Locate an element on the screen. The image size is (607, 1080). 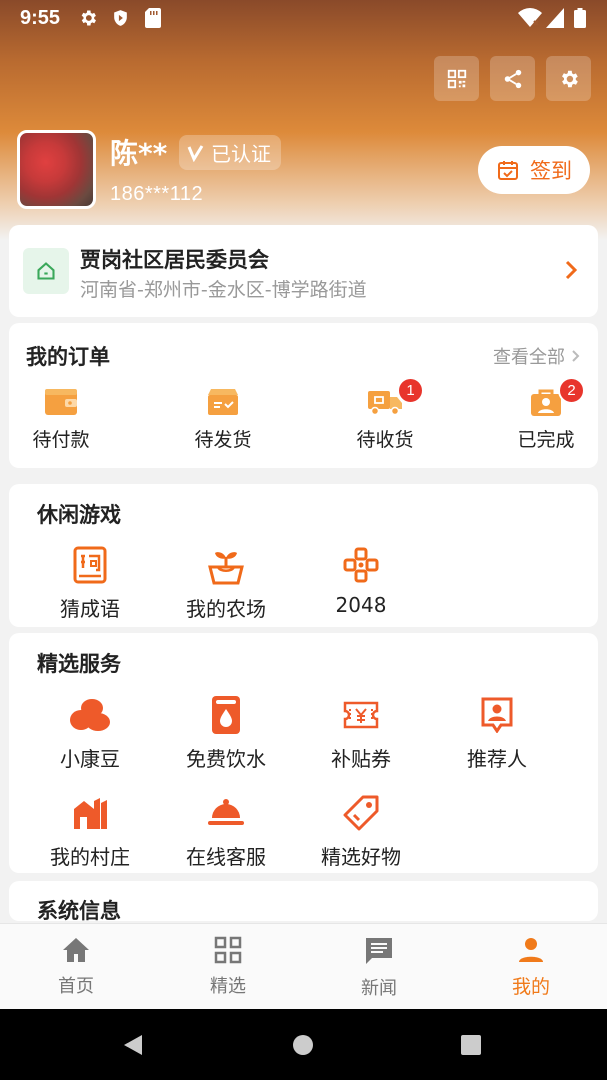
service-referrer: 推荐人 is located at coordinates (497, 733).